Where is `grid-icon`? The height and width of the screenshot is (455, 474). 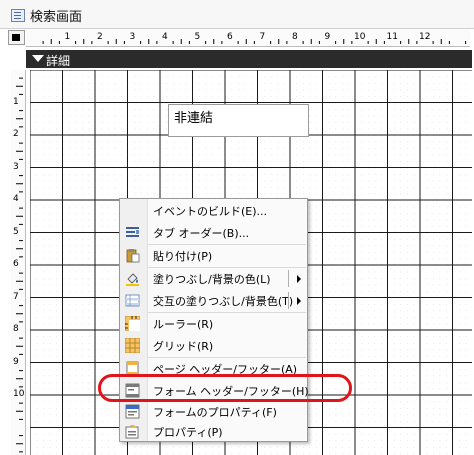
grid-icon is located at coordinates (132, 345).